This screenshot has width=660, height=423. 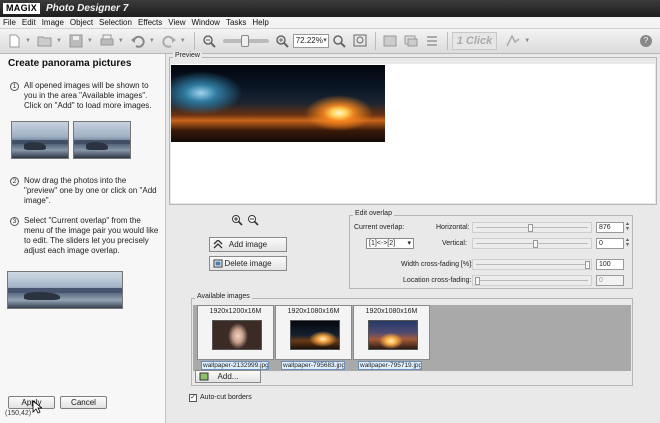 What do you see at coordinates (87, 8) in the screenshot?
I see `app-title: Photo Designer 7` at bounding box center [87, 8].